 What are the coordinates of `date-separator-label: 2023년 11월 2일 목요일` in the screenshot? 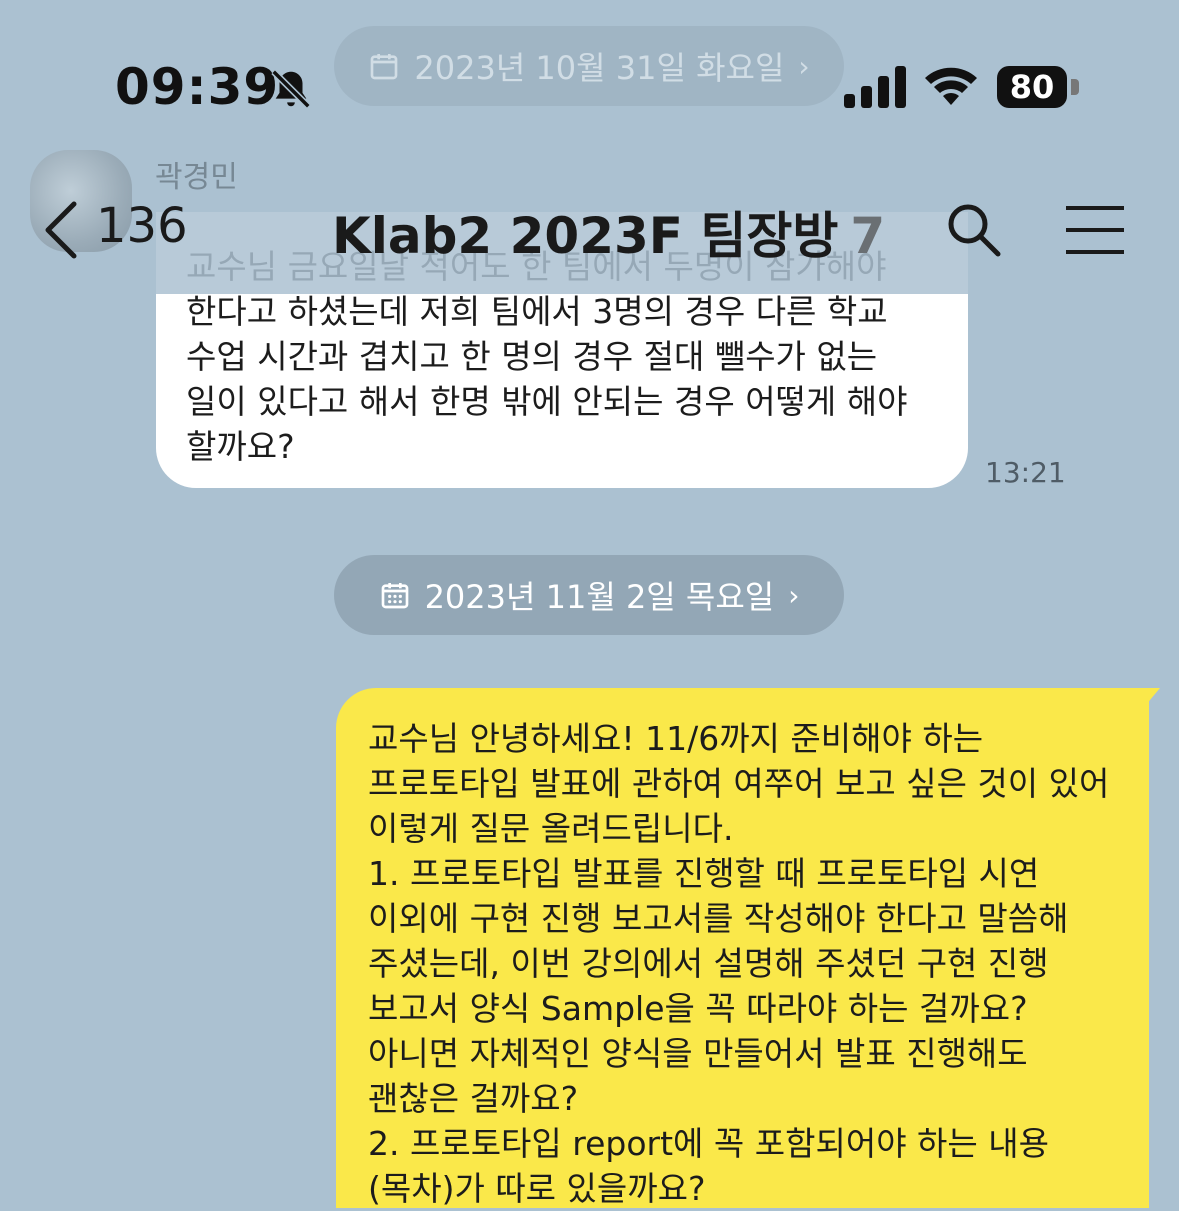 It's located at (599, 597).